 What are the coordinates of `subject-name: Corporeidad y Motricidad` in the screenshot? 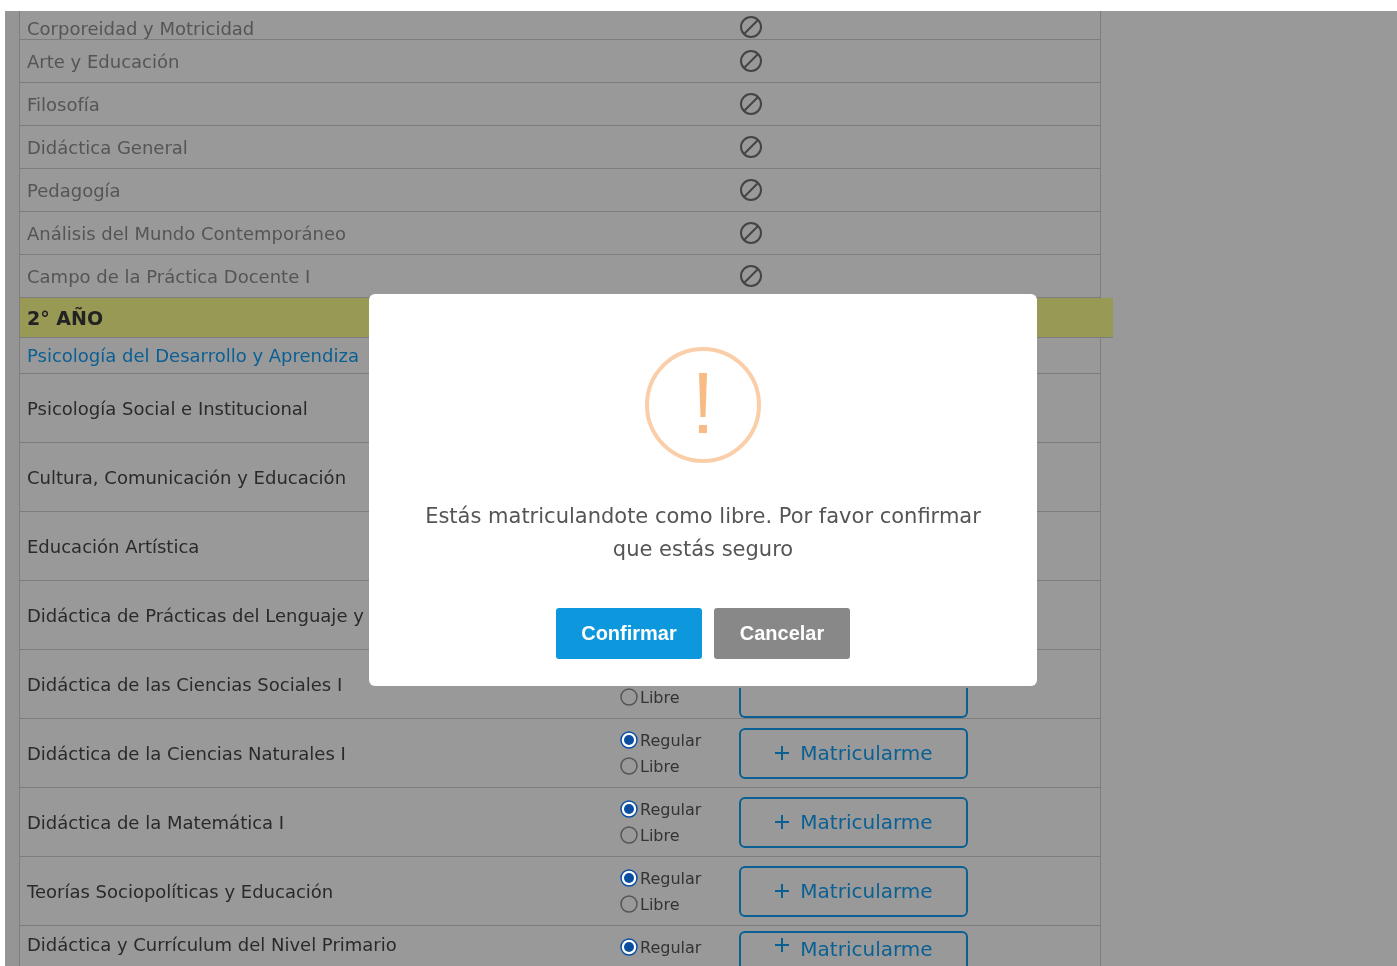 It's located at (141, 28).